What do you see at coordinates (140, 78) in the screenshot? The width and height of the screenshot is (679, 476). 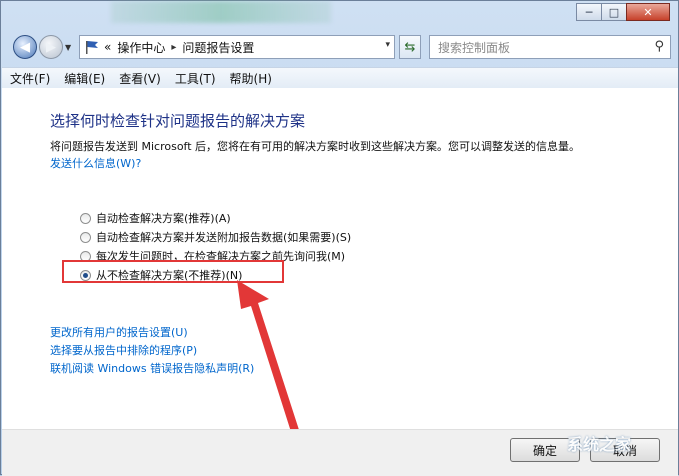 I see `menu-view: 查看(V)` at bounding box center [140, 78].